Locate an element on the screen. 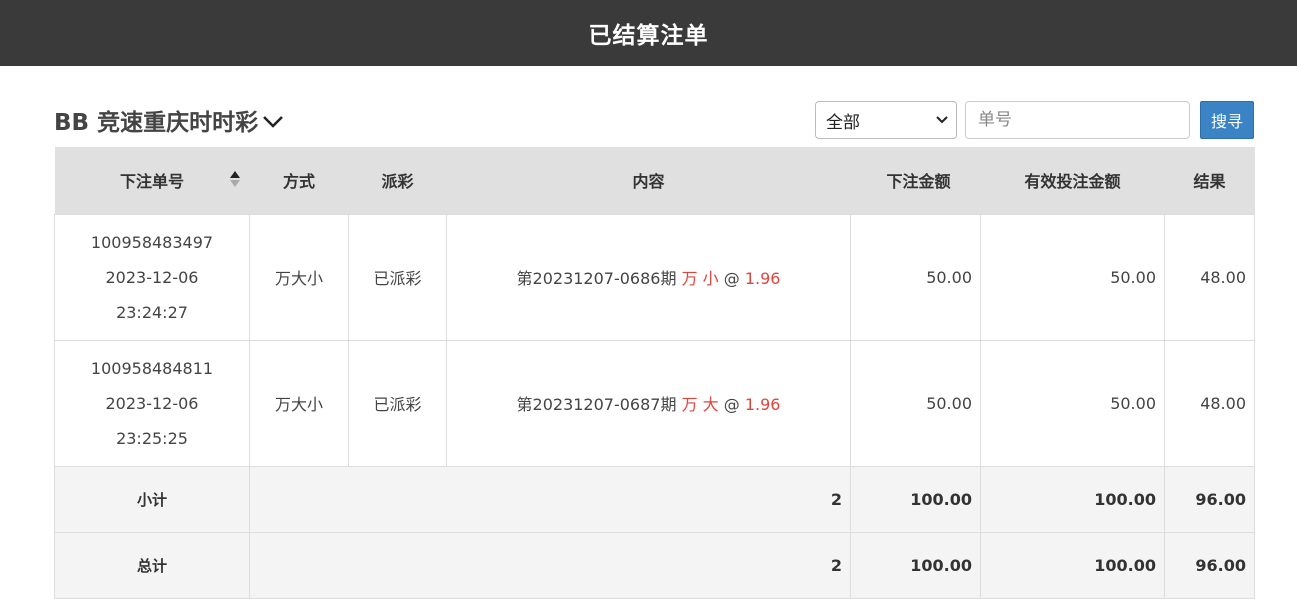 This screenshot has width=1297, height=599. filter-select-value: 全部 is located at coordinates (843, 122).